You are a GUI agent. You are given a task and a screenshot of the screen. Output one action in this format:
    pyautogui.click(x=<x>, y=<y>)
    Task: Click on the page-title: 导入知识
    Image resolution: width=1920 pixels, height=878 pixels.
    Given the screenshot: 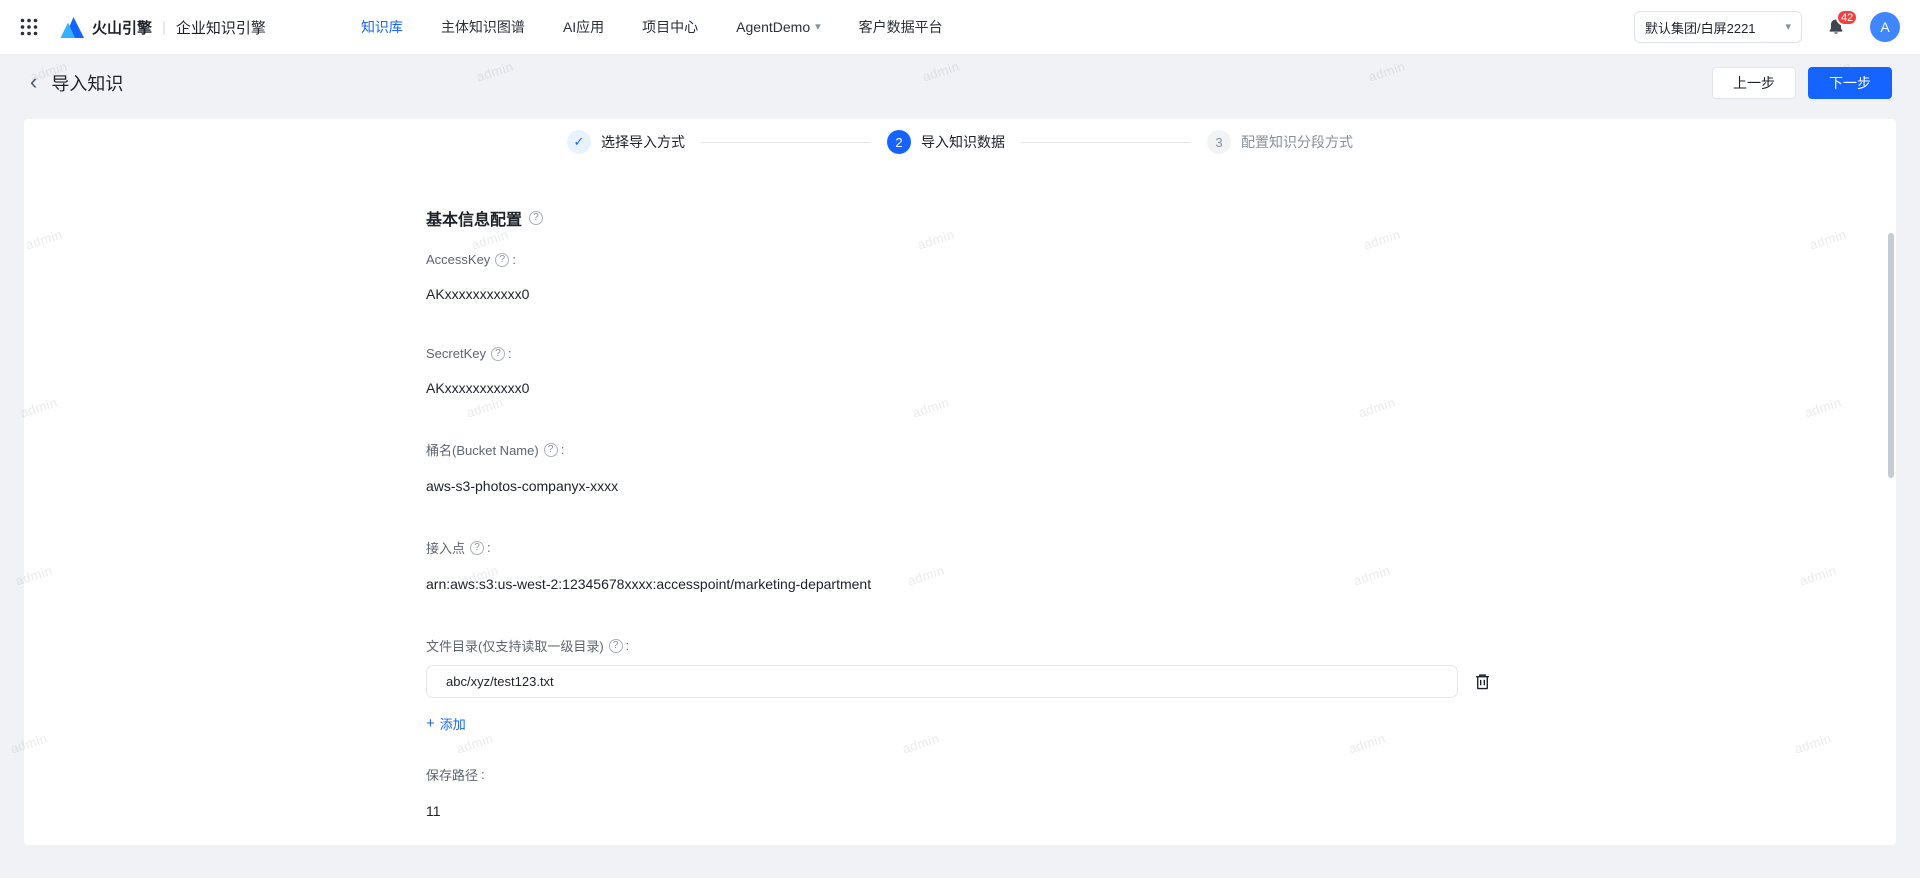 What is the action you would take?
    pyautogui.click(x=87, y=84)
    